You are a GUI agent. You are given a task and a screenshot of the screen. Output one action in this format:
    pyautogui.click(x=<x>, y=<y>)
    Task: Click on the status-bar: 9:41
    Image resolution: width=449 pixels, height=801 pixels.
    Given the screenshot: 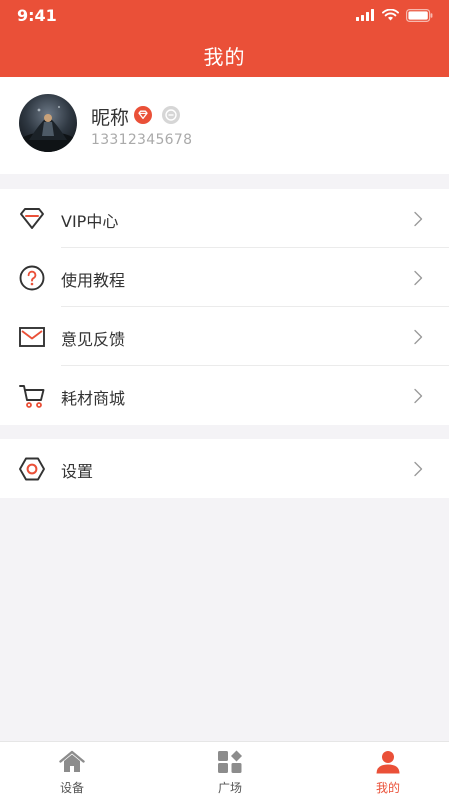 What is the action you would take?
    pyautogui.click(x=224, y=15)
    